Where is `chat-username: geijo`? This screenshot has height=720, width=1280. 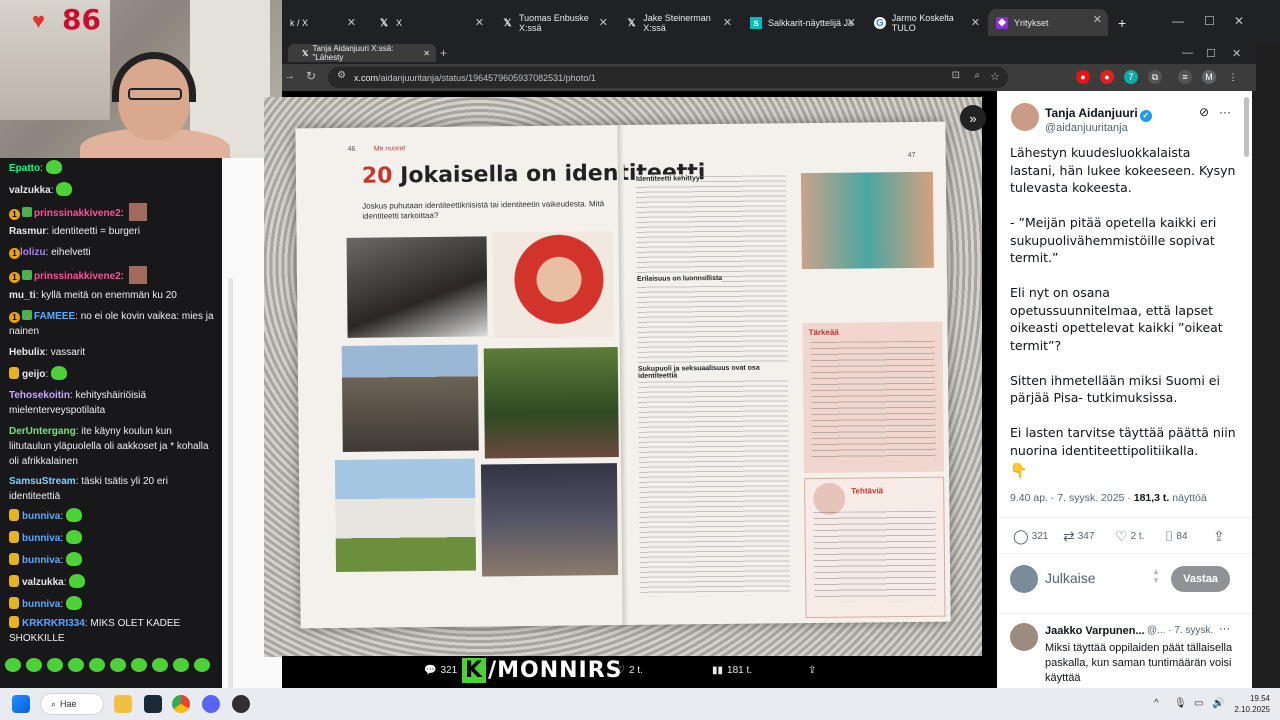
chat-username: geijo is located at coordinates (33, 374).